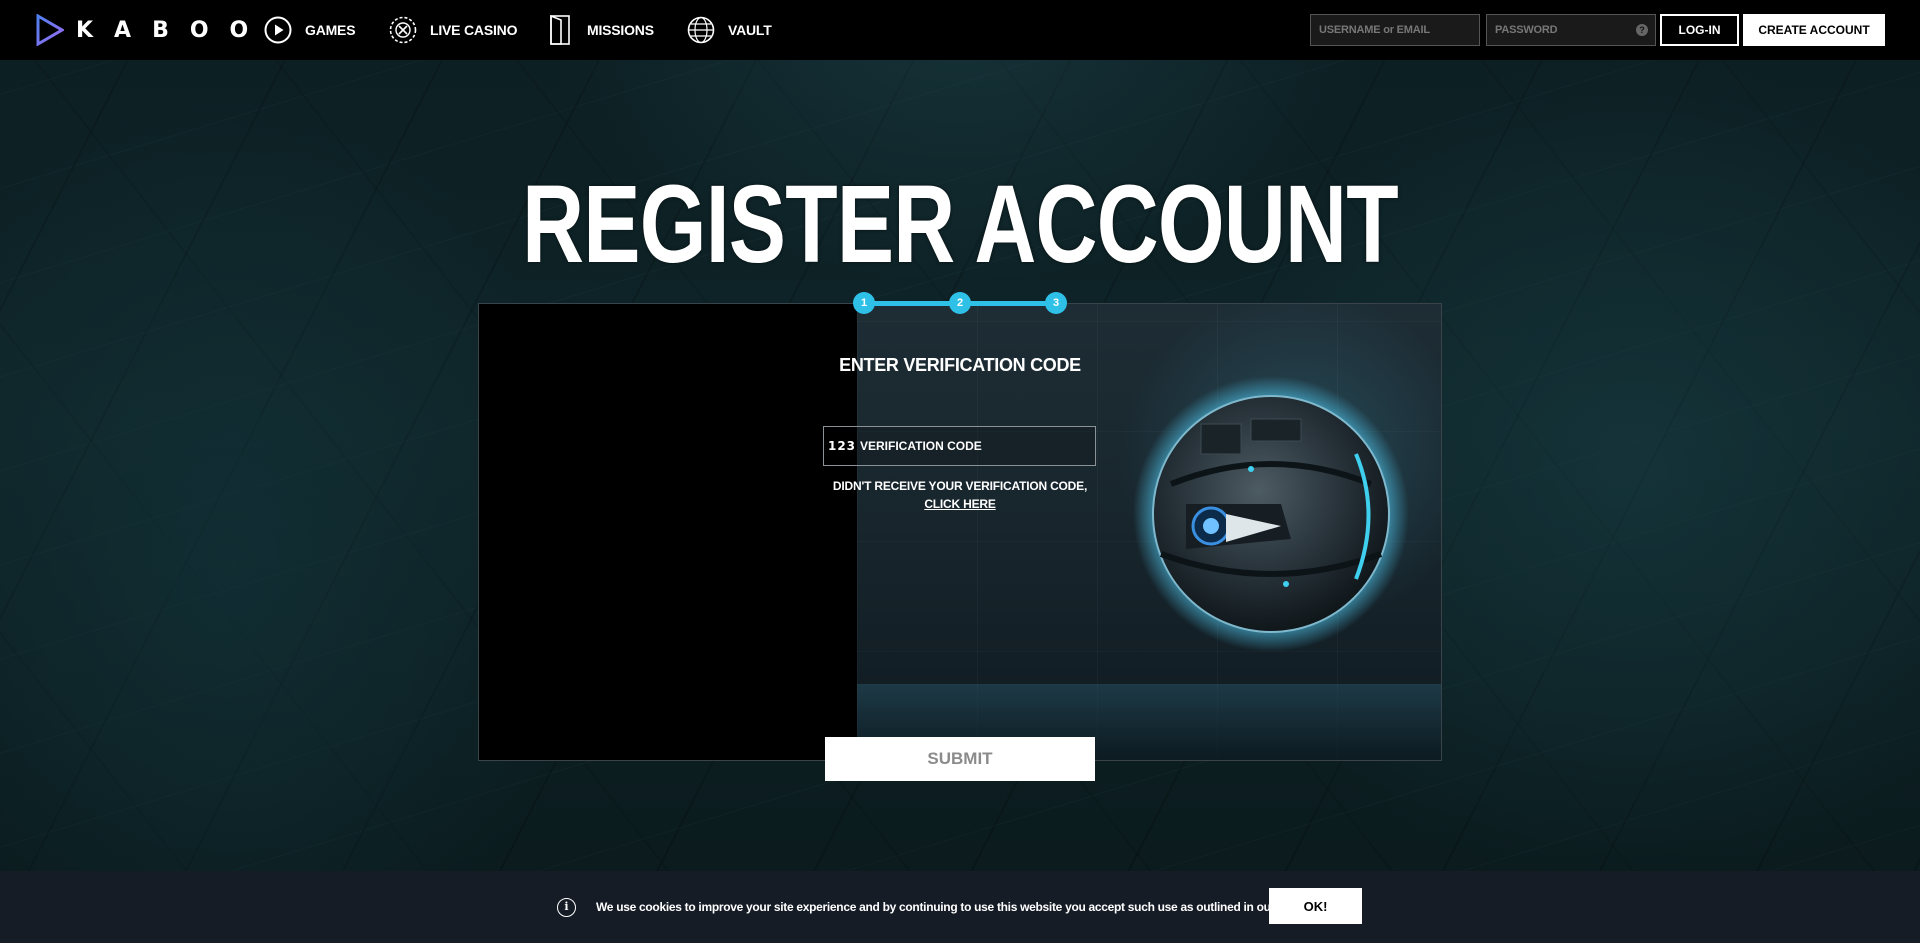 The height and width of the screenshot is (943, 1920). What do you see at coordinates (960, 224) in the screenshot?
I see `page-title: REGISTER ACCOUNT` at bounding box center [960, 224].